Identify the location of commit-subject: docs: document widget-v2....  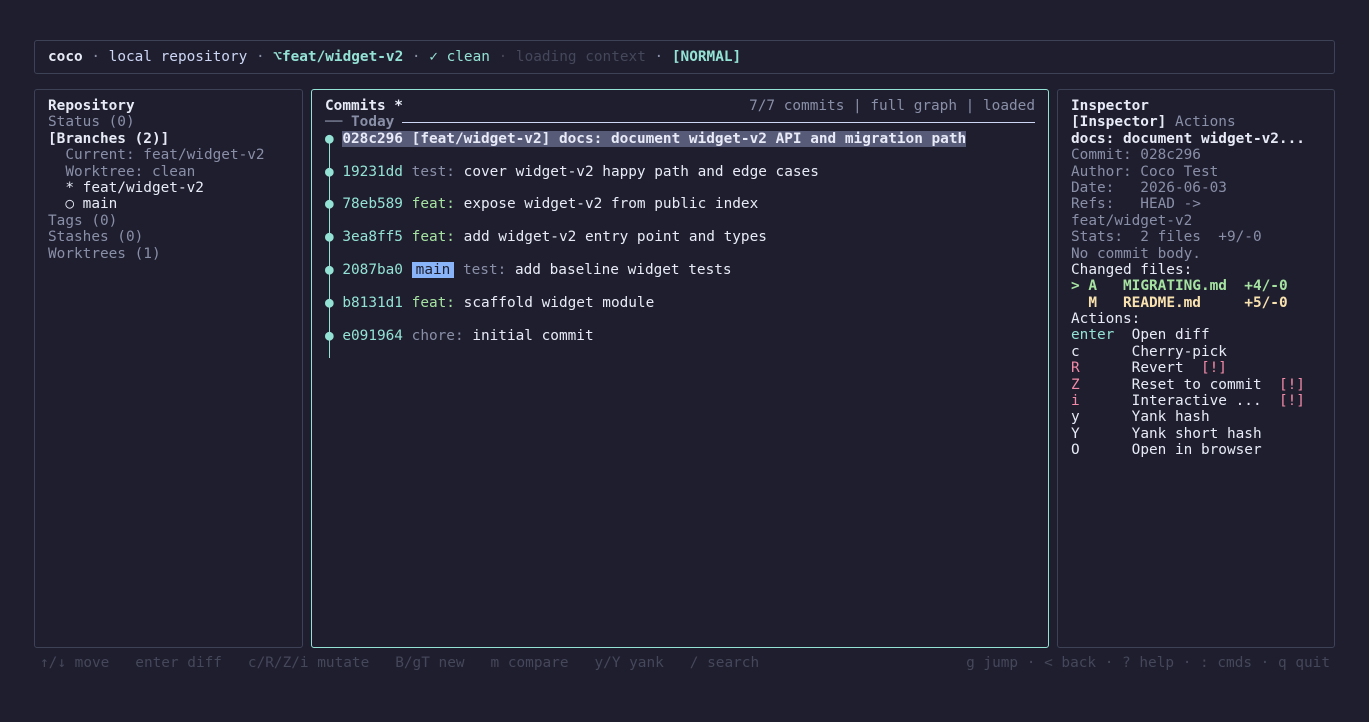
(1188, 138).